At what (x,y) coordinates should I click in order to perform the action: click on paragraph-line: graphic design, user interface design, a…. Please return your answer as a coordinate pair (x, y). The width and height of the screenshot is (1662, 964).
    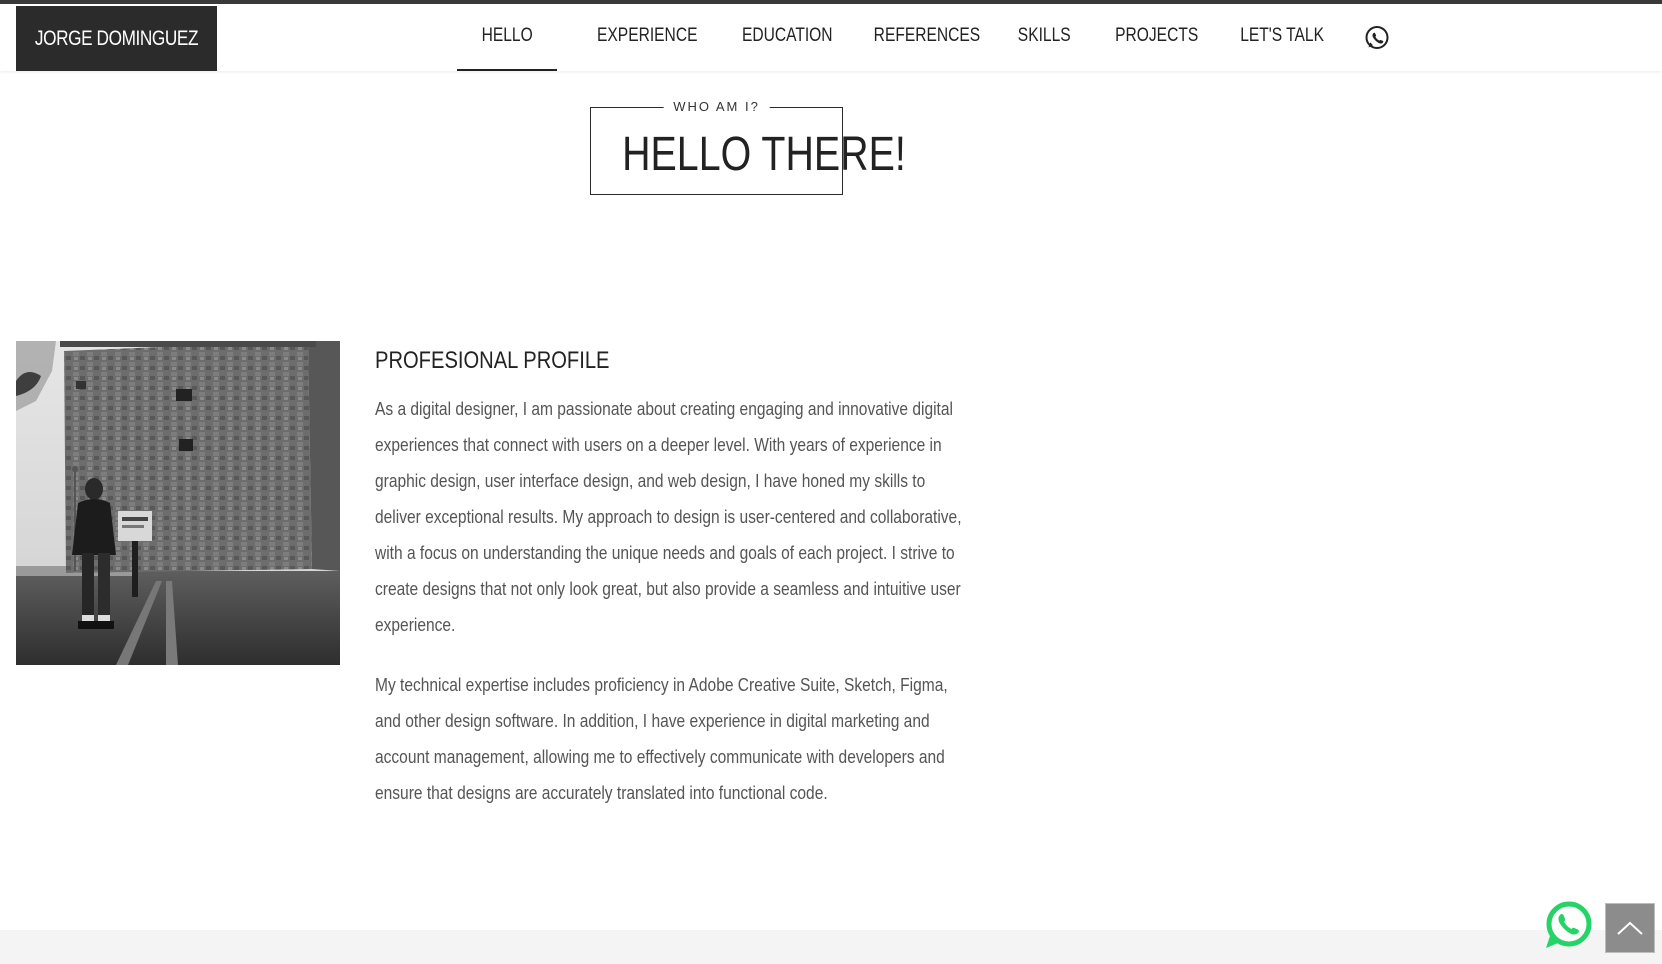
    Looking at the image, I should click on (650, 480).